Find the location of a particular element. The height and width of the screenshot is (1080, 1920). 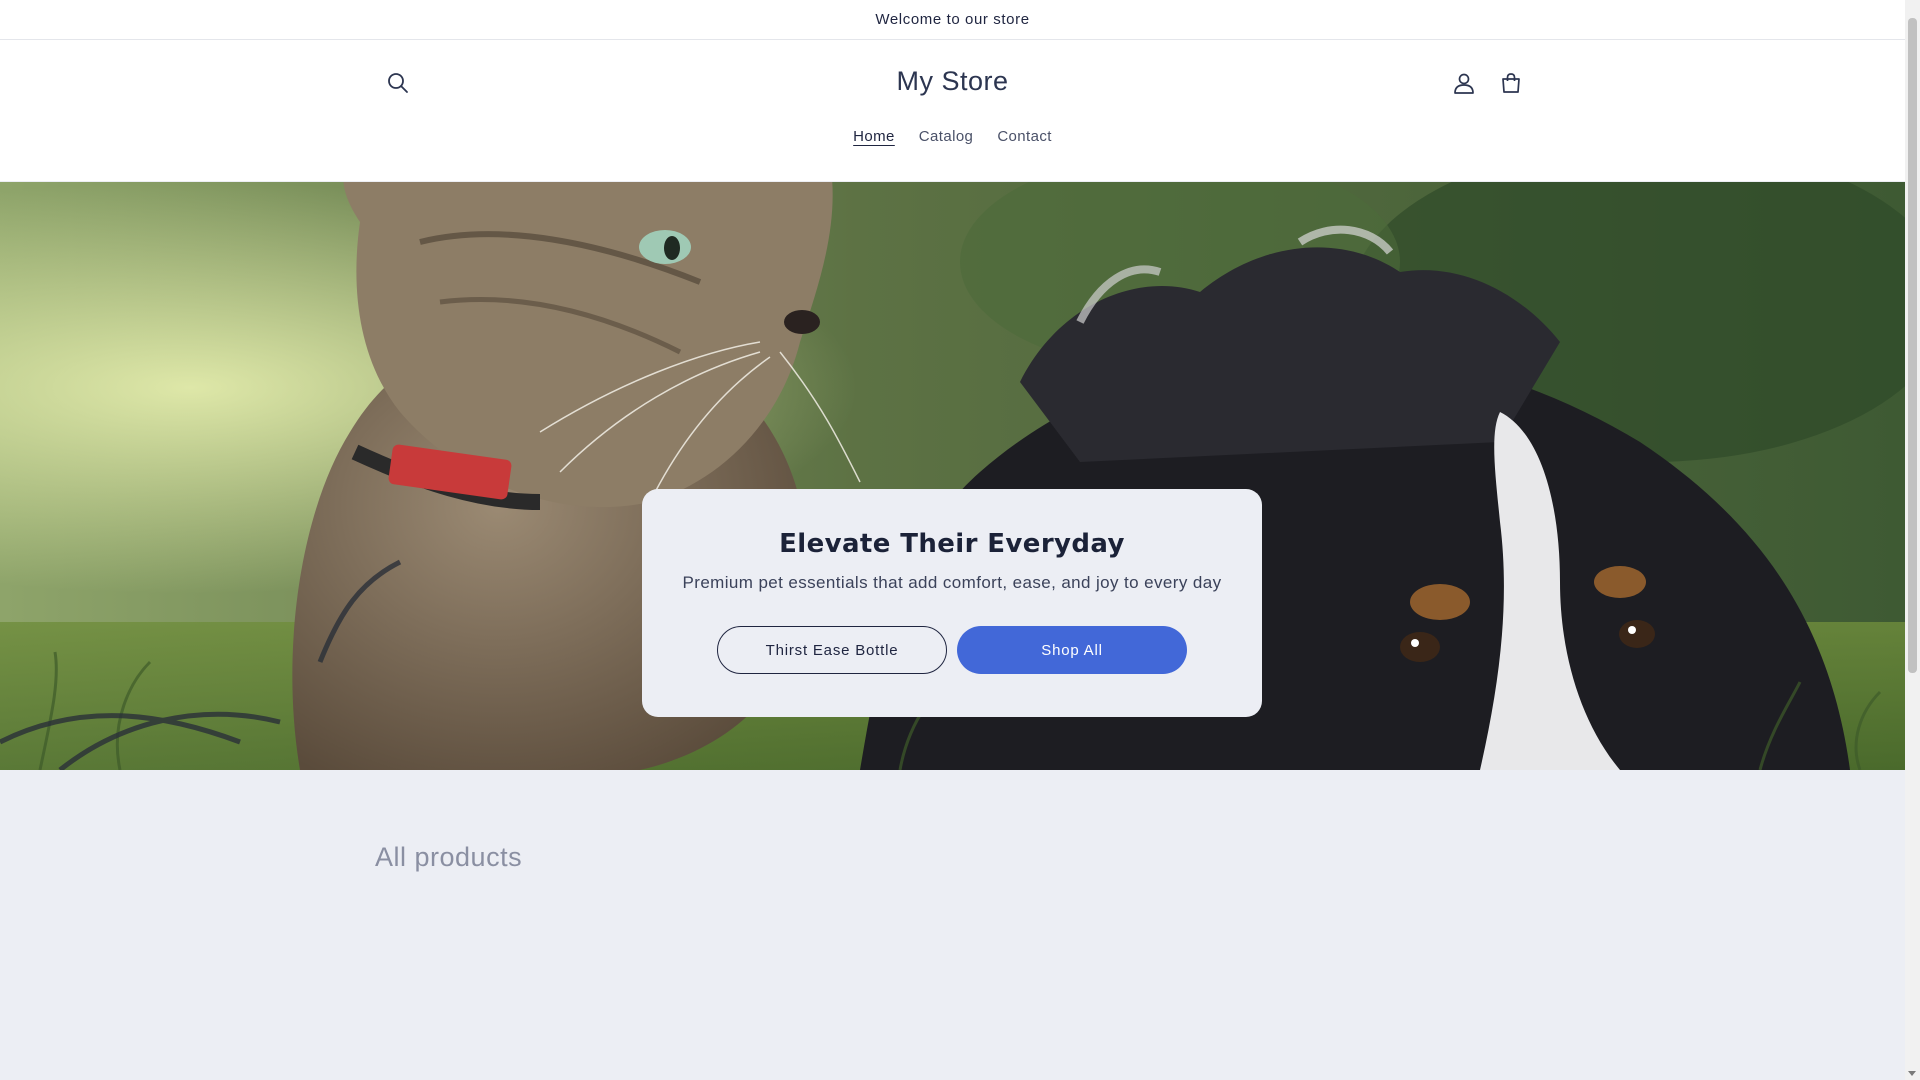

nav-item-contact: Contact is located at coordinates (1024, 136).